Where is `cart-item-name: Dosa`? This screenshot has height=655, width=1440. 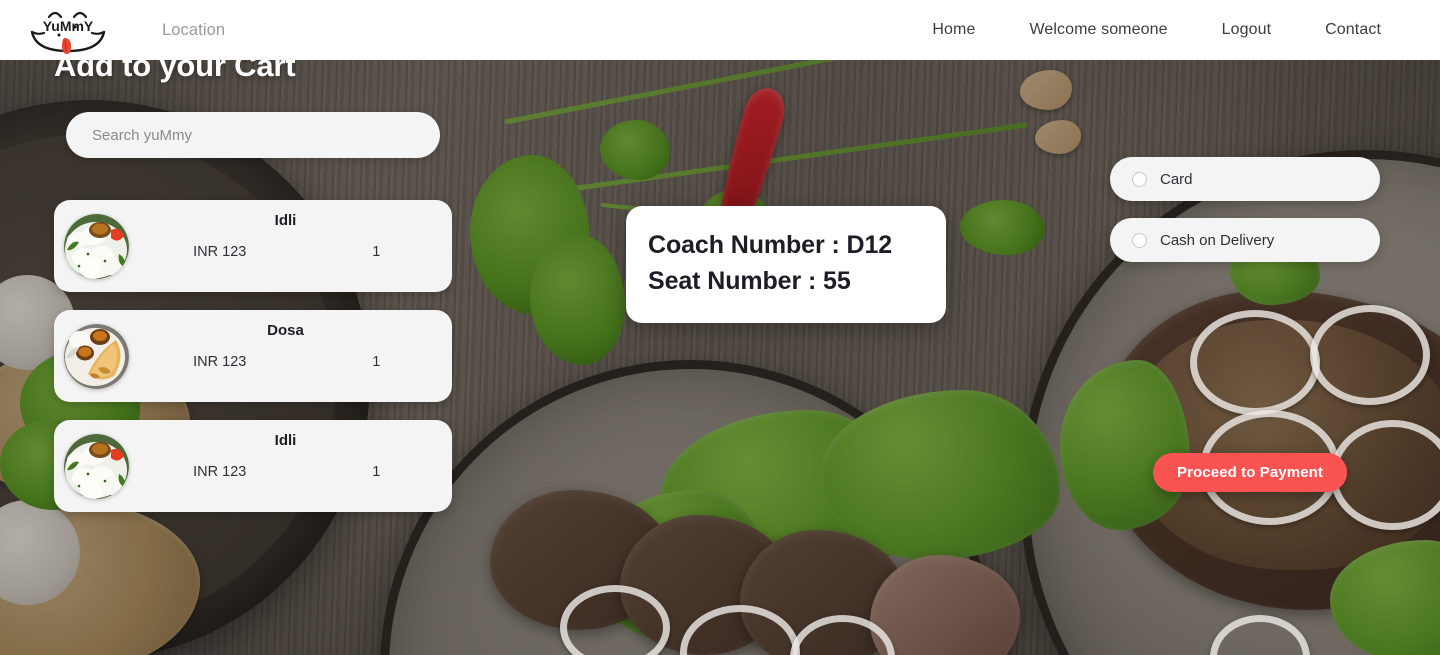
cart-item-name: Dosa is located at coordinates (285, 330).